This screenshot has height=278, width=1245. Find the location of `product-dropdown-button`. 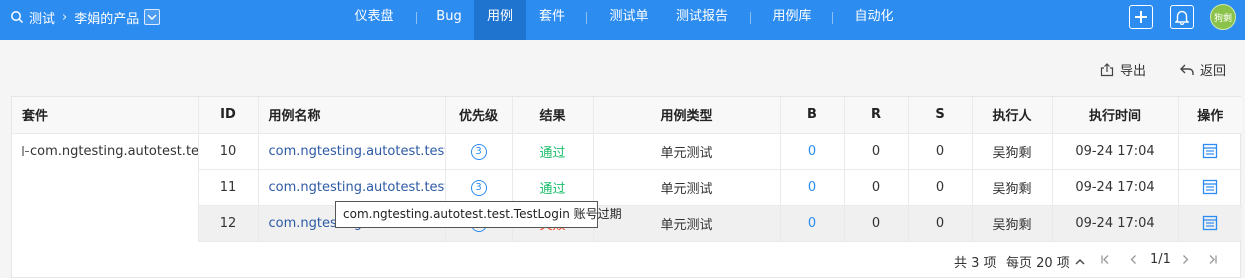

product-dropdown-button is located at coordinates (152, 17).